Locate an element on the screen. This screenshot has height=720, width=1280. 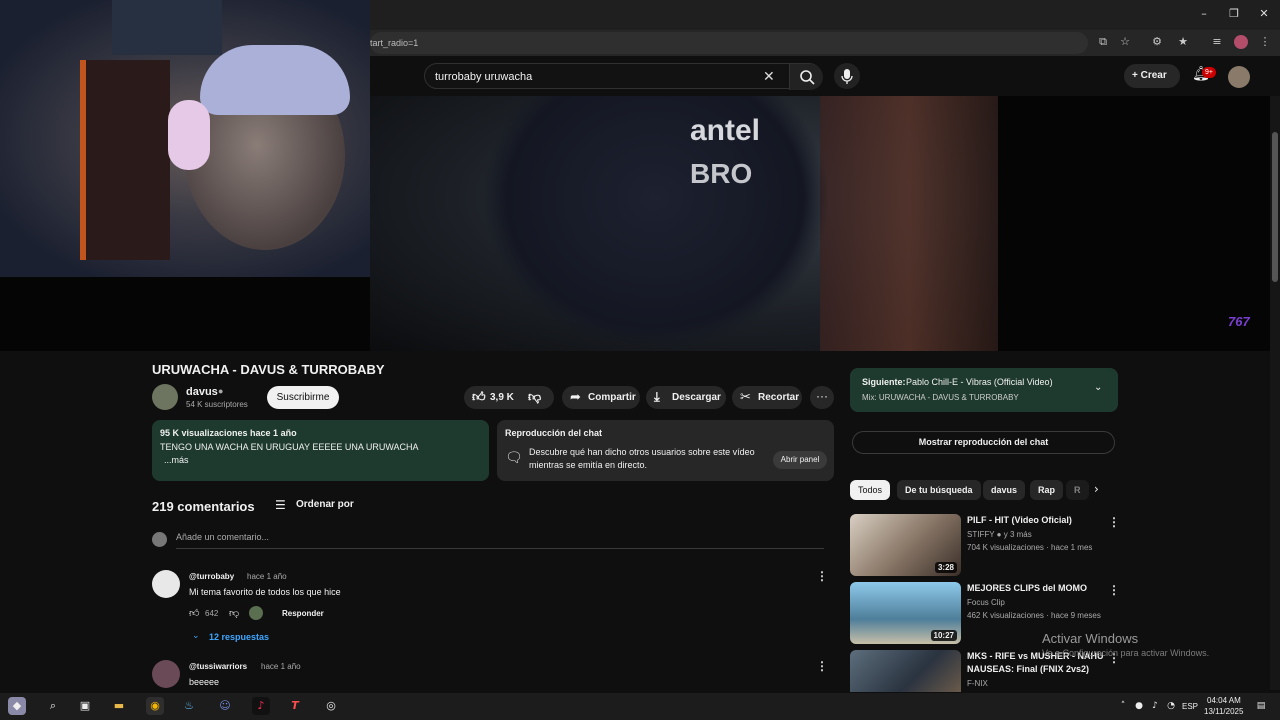
show-chat-replay-button: Mostrar reproducción del chat is located at coordinates (983, 442).